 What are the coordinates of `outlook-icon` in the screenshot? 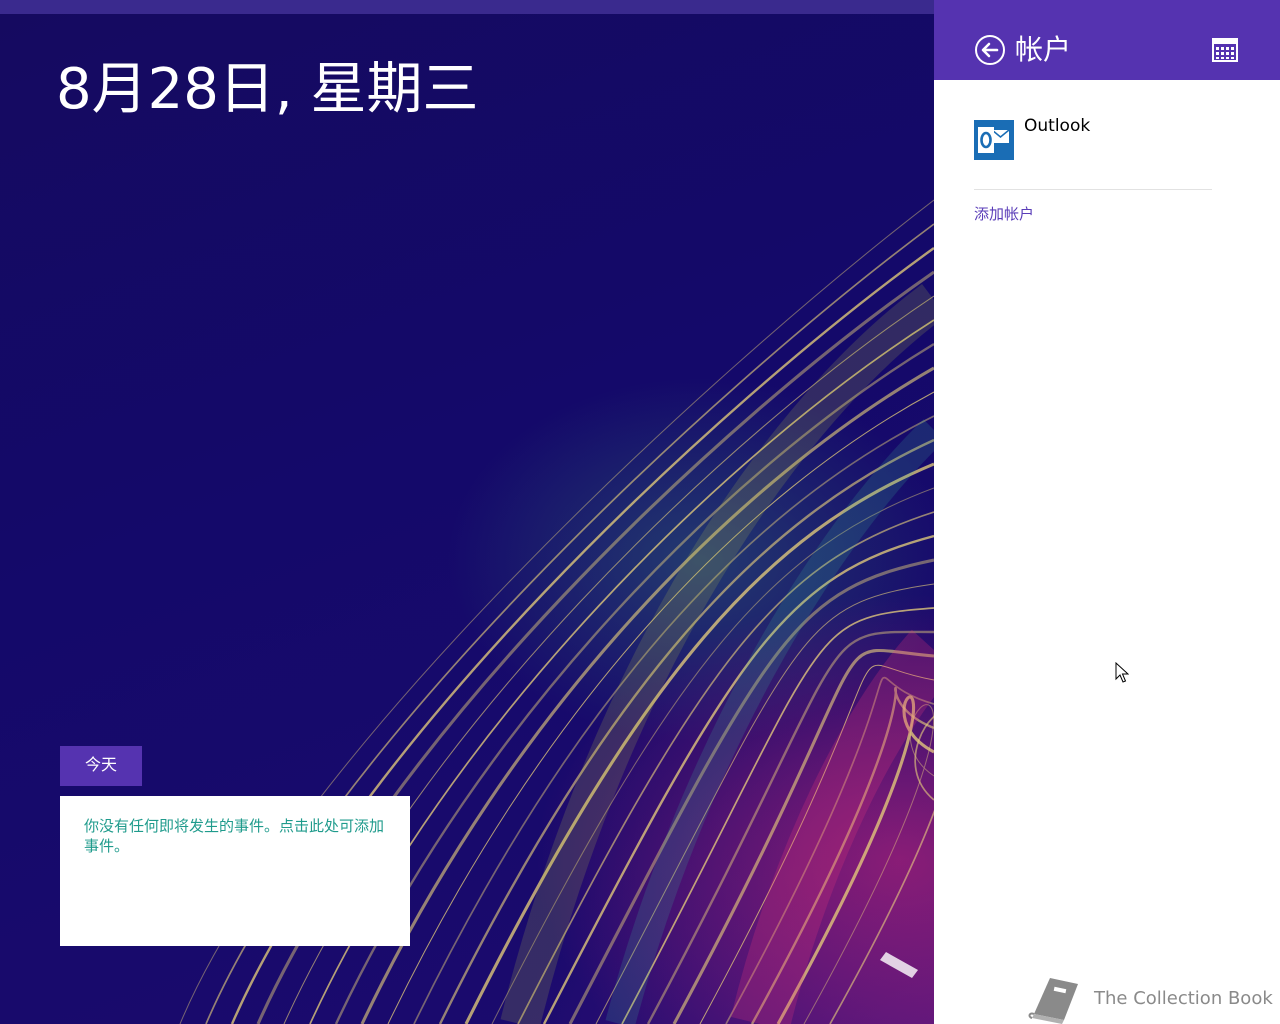 It's located at (994, 140).